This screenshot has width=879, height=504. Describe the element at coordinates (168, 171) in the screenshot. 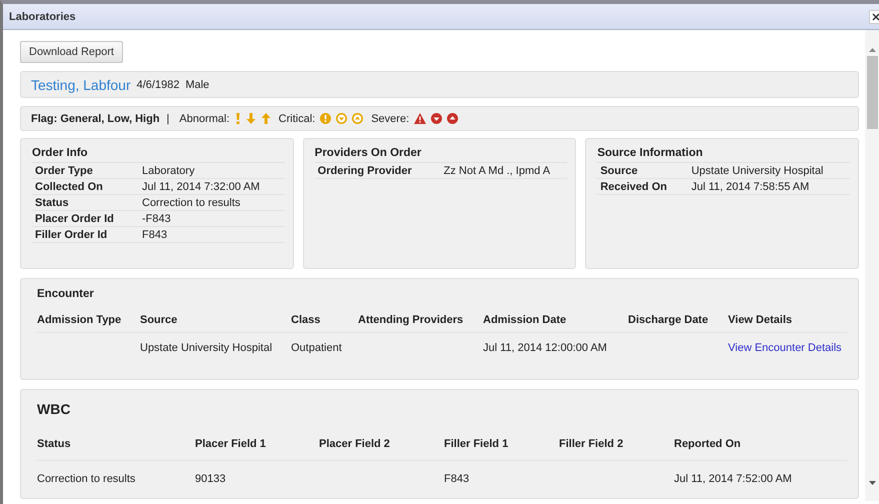

I see `field-value: Laboratory` at that location.